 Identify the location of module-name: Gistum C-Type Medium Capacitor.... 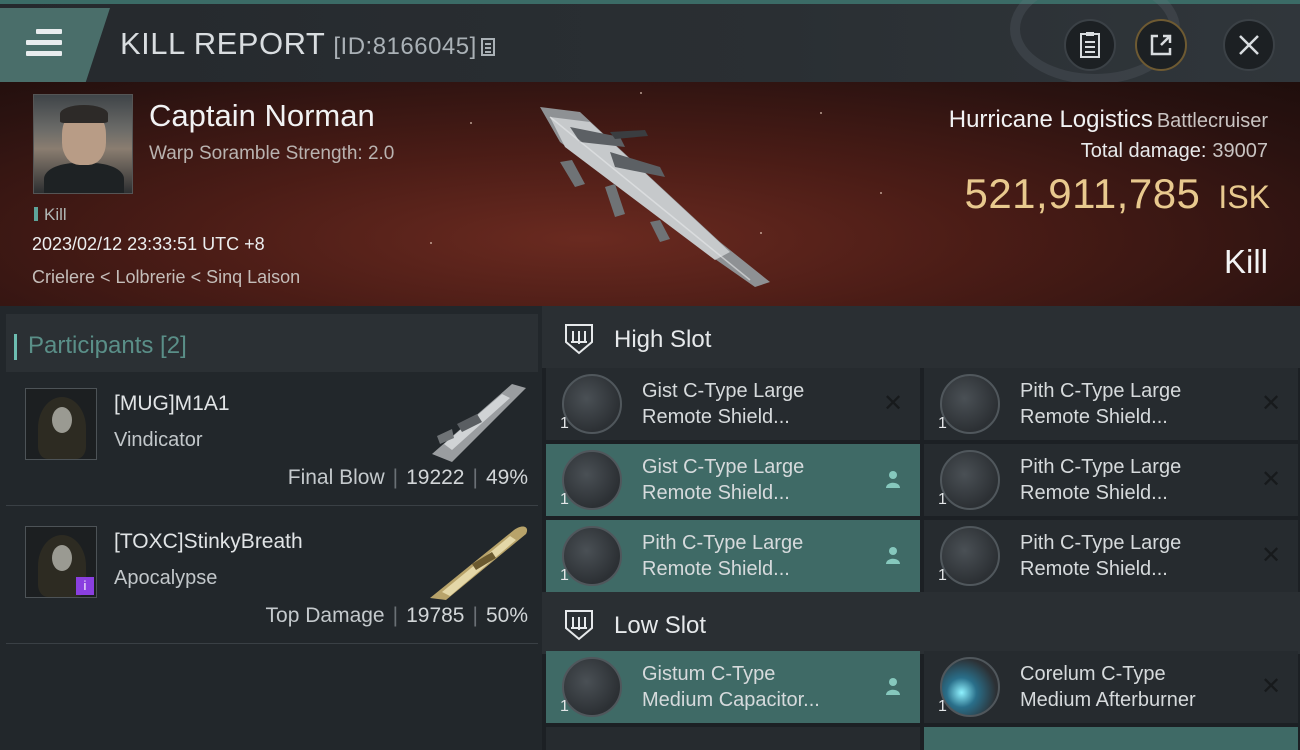
(731, 687).